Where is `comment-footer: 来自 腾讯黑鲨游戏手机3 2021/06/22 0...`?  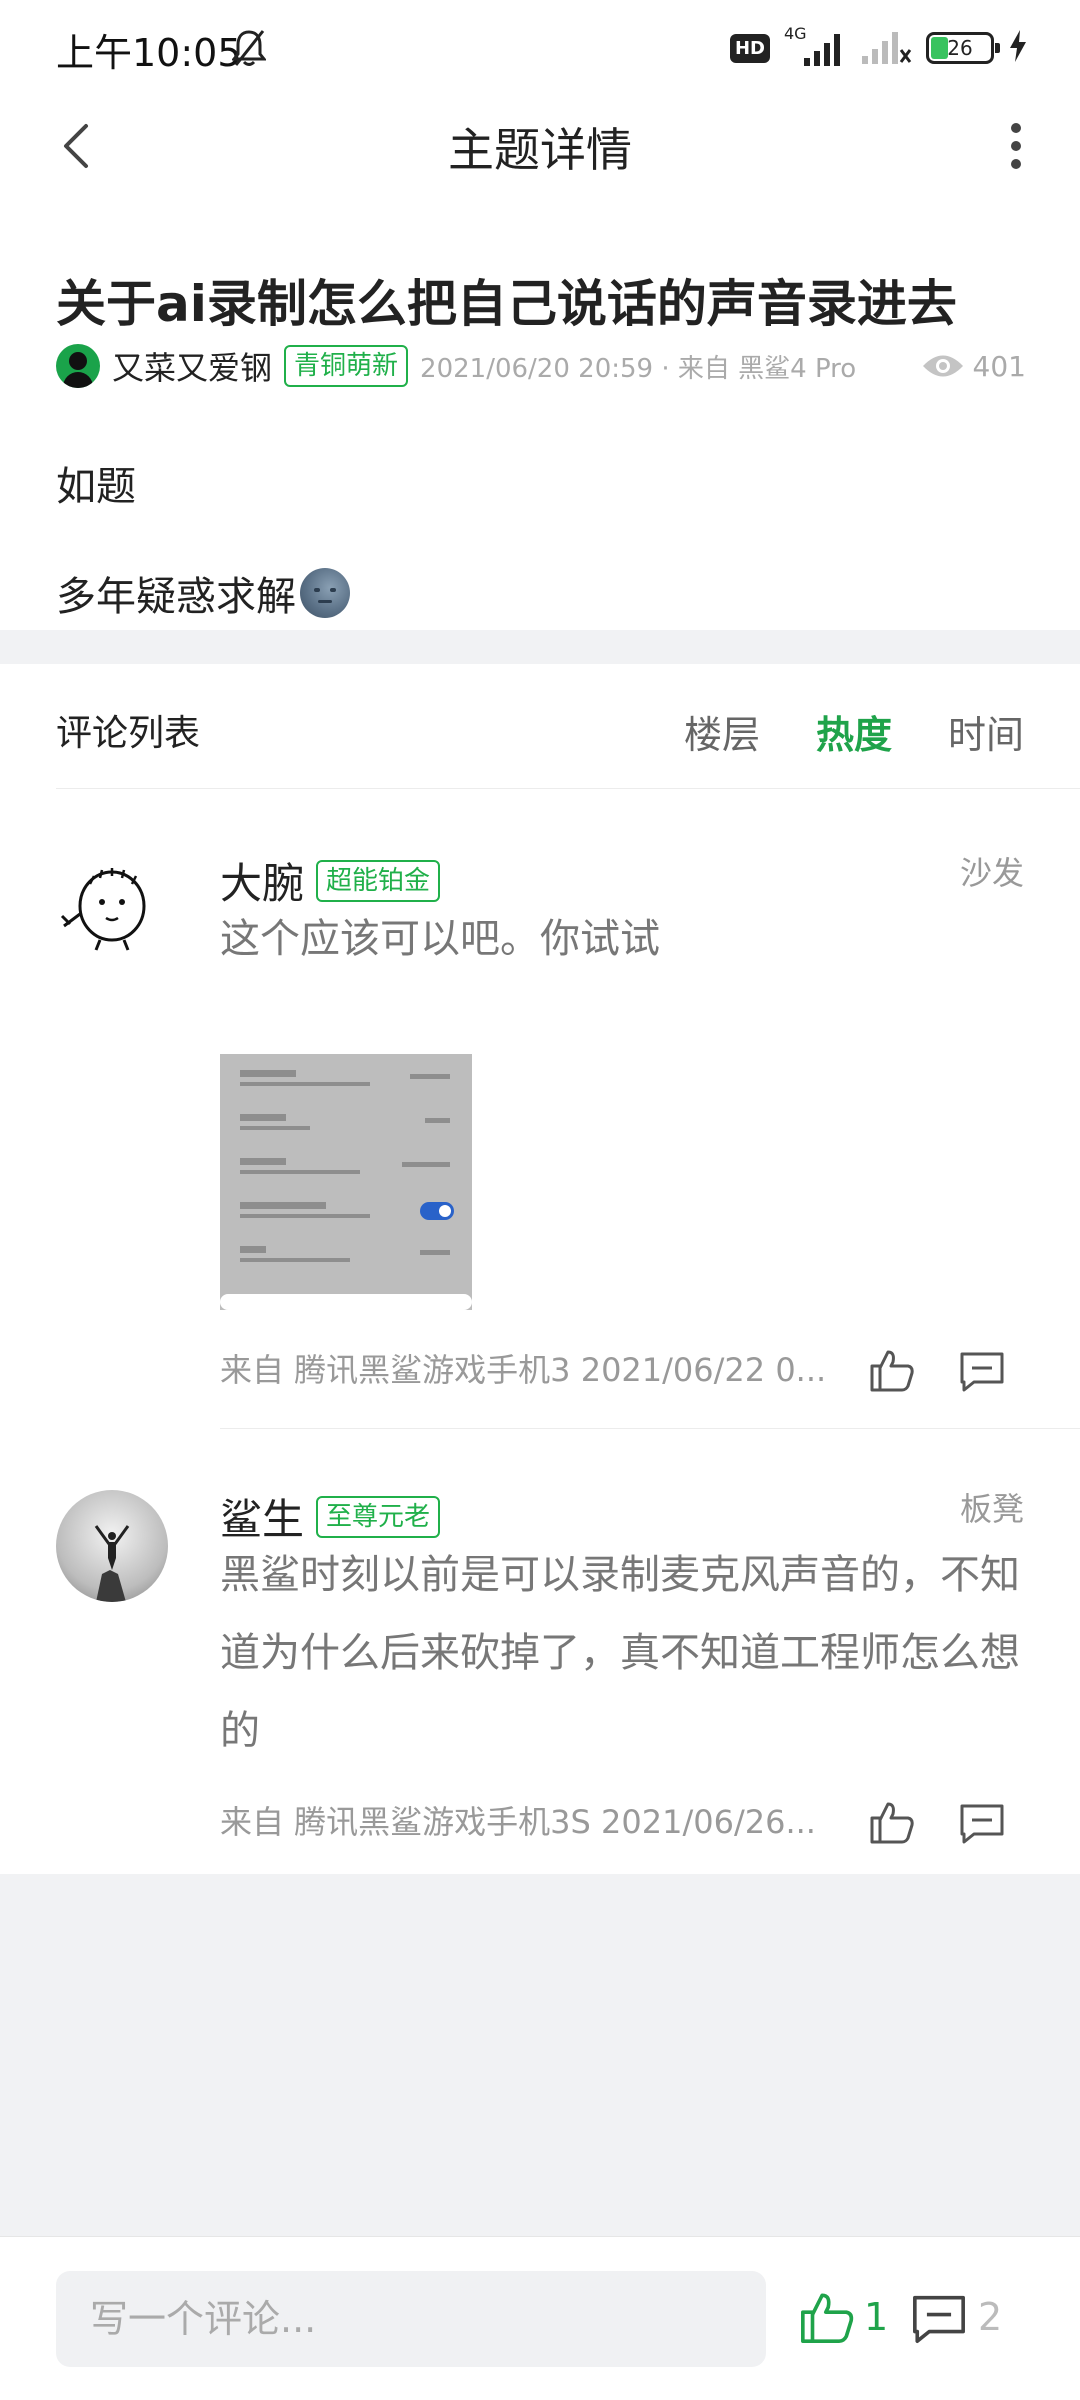 comment-footer: 来自 腾讯黑鲨游戏手机3 2021/06/22 0... is located at coordinates (625, 1368).